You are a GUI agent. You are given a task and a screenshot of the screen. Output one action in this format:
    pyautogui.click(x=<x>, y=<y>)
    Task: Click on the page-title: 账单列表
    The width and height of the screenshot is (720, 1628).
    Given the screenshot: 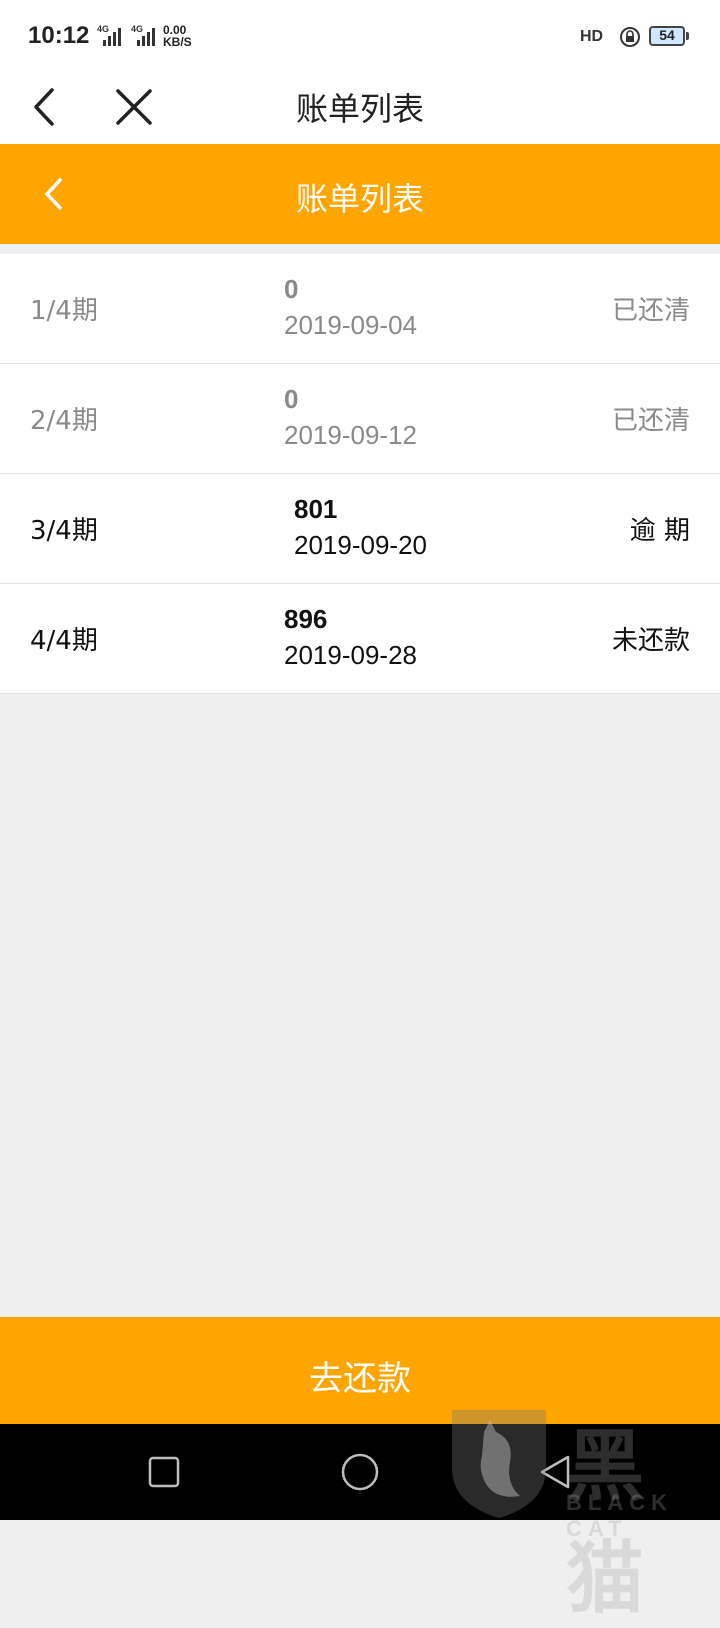 What is the action you would take?
    pyautogui.click(x=359, y=109)
    